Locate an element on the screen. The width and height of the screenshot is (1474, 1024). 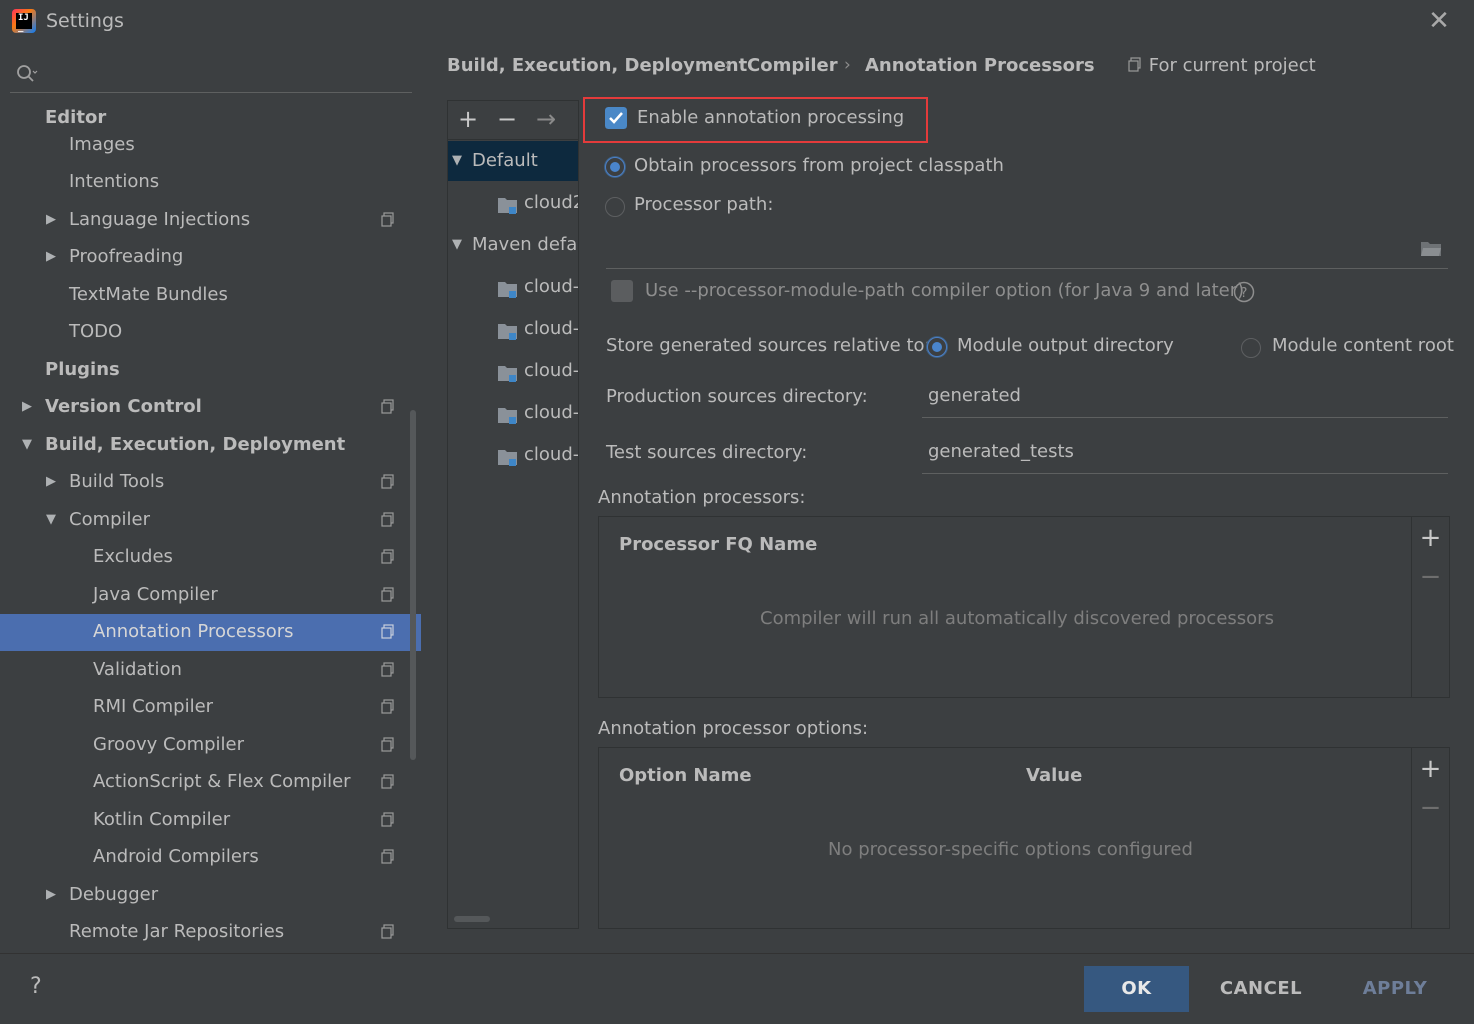
search-icon is located at coordinates (27, 73).